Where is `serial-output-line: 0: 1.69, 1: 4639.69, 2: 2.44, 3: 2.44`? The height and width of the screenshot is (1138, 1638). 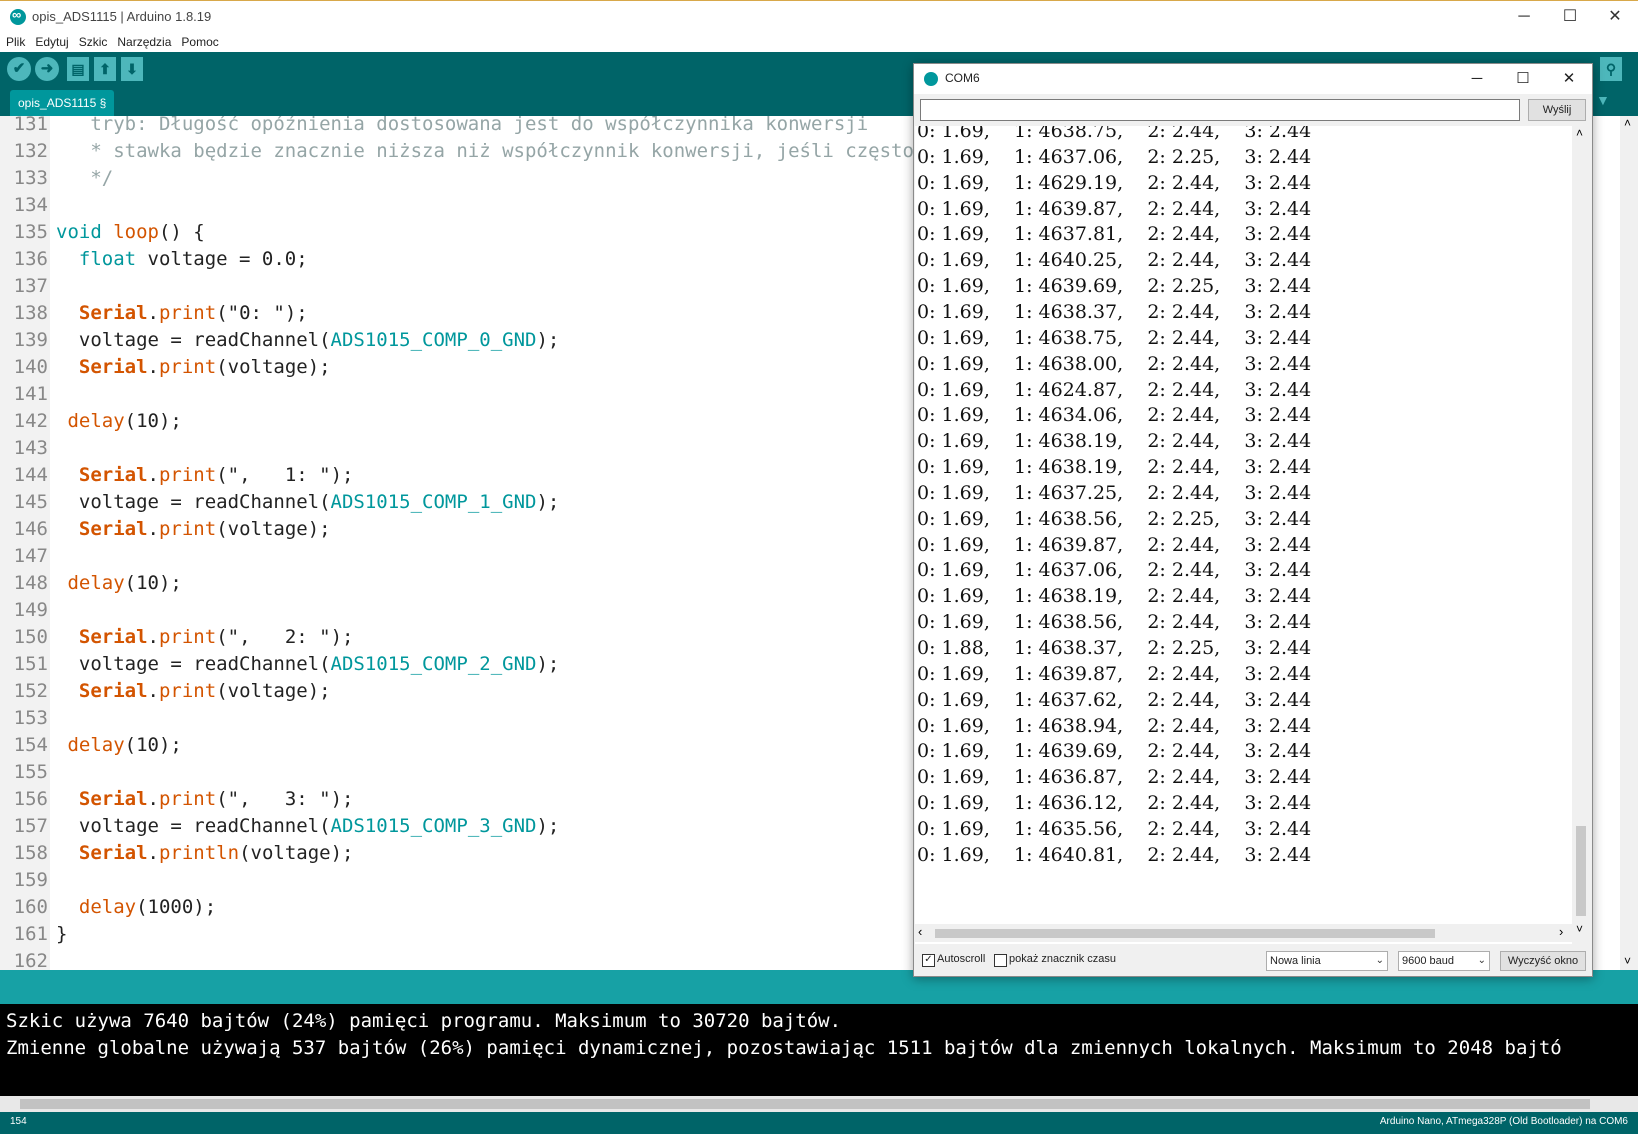
serial-output-line: 0: 1.69, 1: 4639.69, 2: 2.44, 3: 2.44 is located at coordinates (1114, 751).